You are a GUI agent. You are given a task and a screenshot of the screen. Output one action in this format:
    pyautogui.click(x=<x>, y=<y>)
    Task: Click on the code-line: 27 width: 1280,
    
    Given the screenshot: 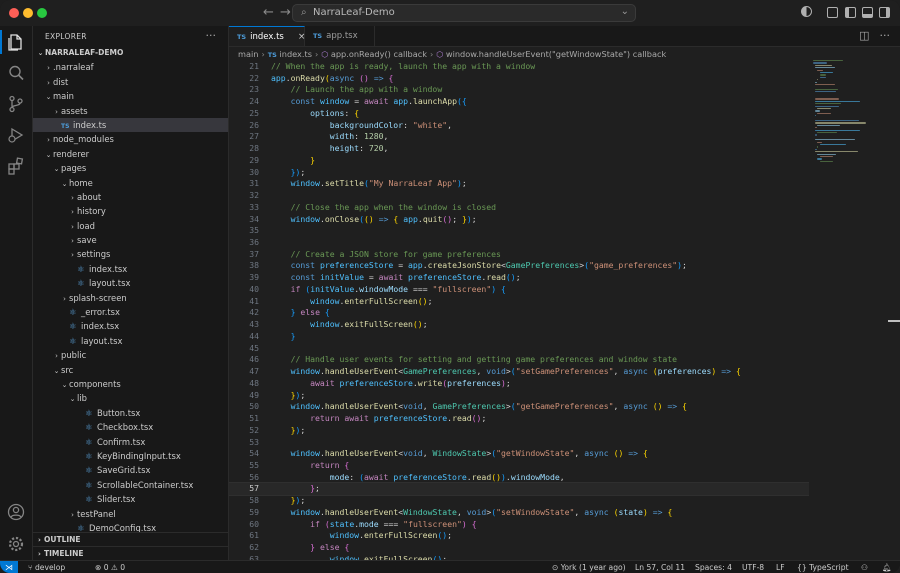 What is the action you would take?
    pyautogui.click(x=519, y=137)
    